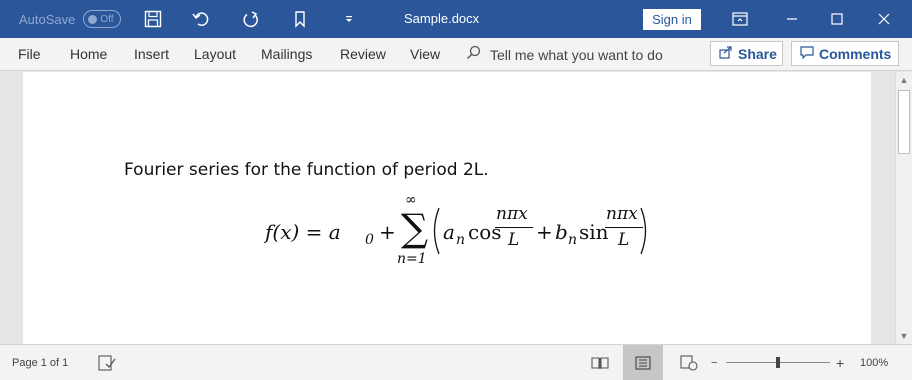 The image size is (912, 380). Describe the element at coordinates (151, 54) in the screenshot. I see `tab-insert: Insert` at that location.